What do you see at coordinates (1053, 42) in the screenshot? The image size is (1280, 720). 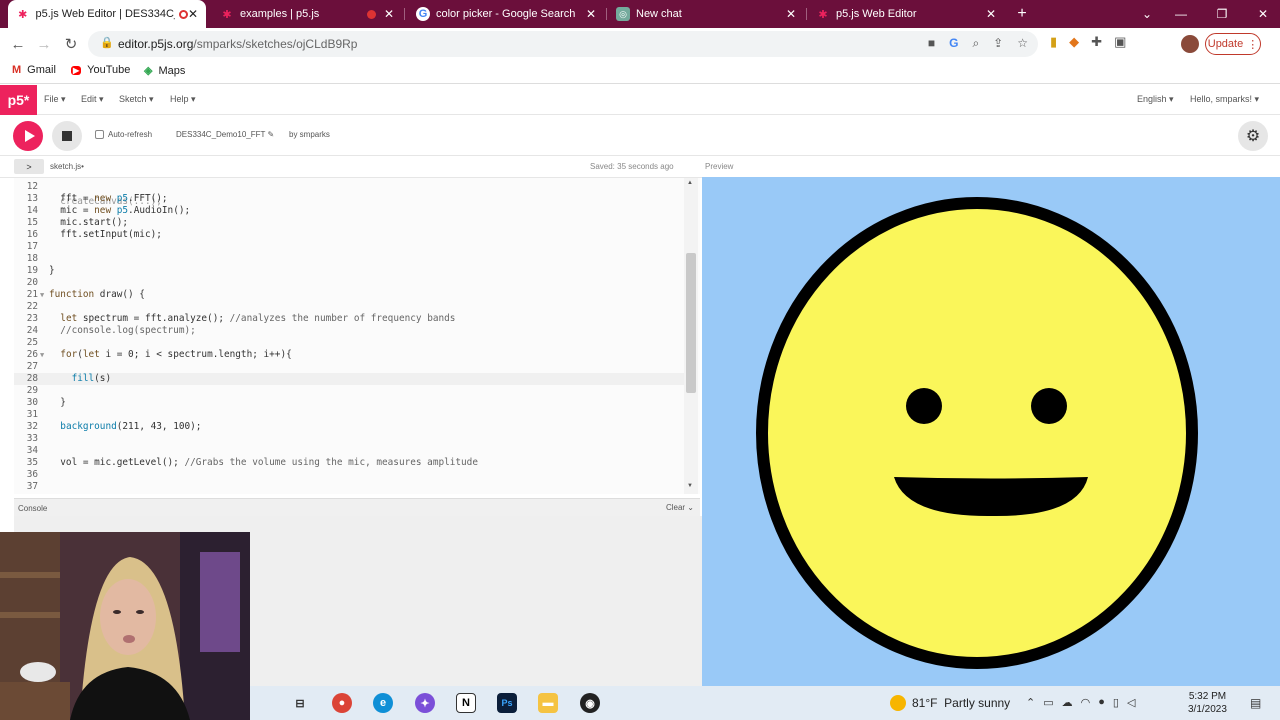 I see `extension-icon: ▮` at bounding box center [1053, 42].